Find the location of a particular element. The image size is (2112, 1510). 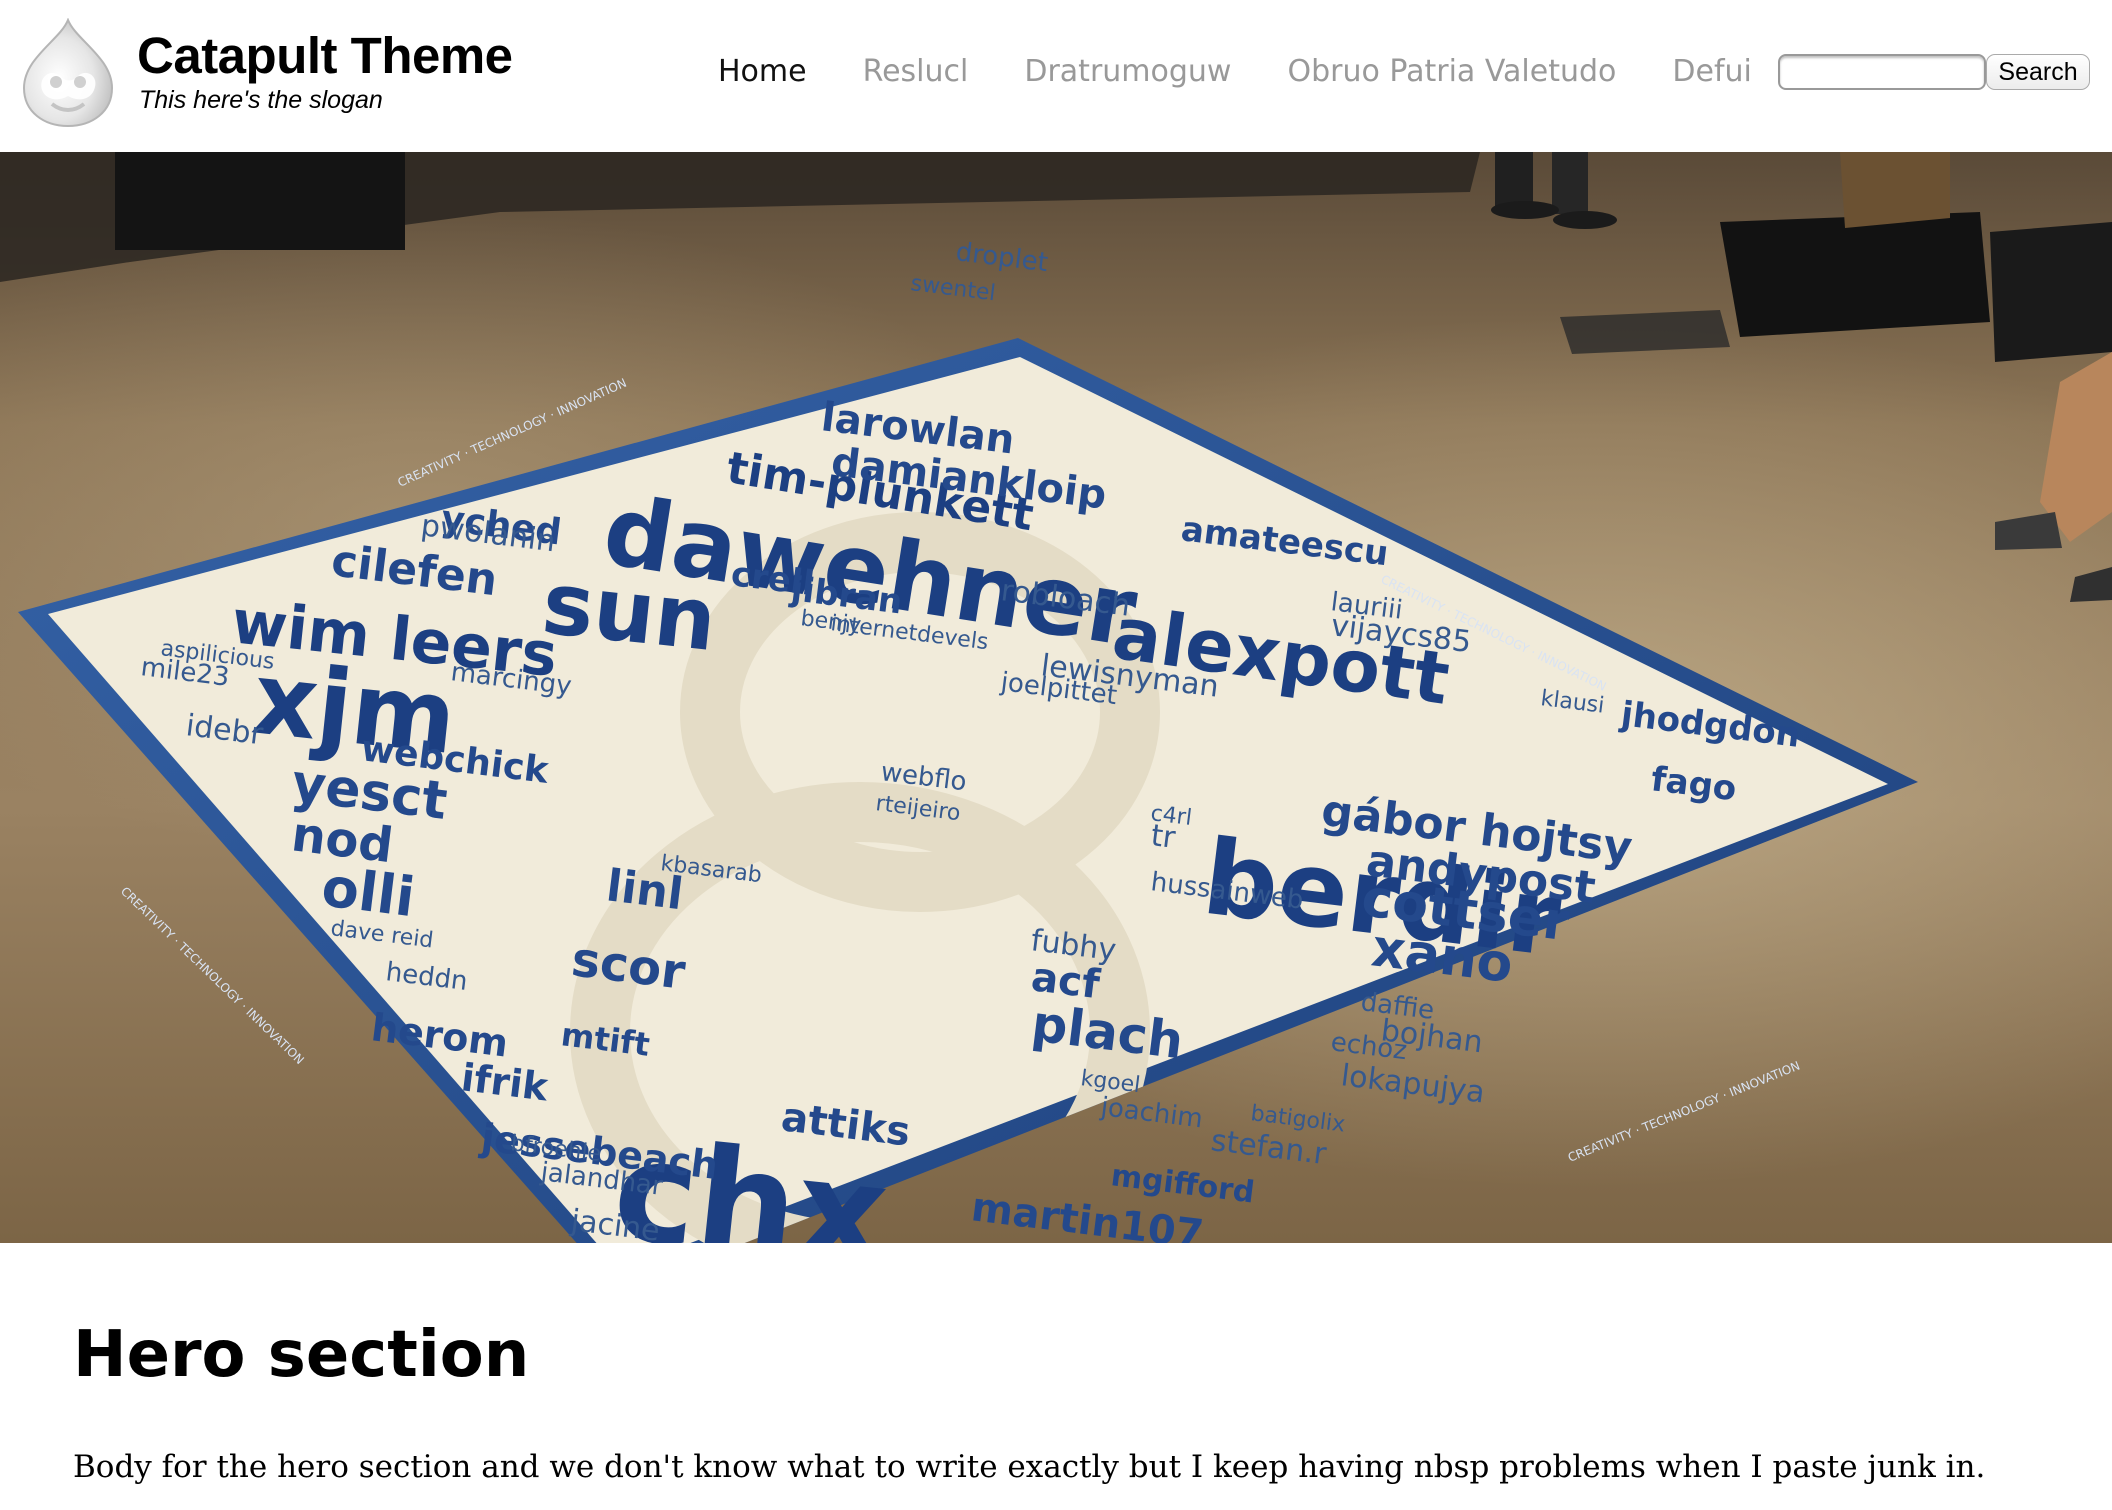

search-button: Search is located at coordinates (2038, 72).